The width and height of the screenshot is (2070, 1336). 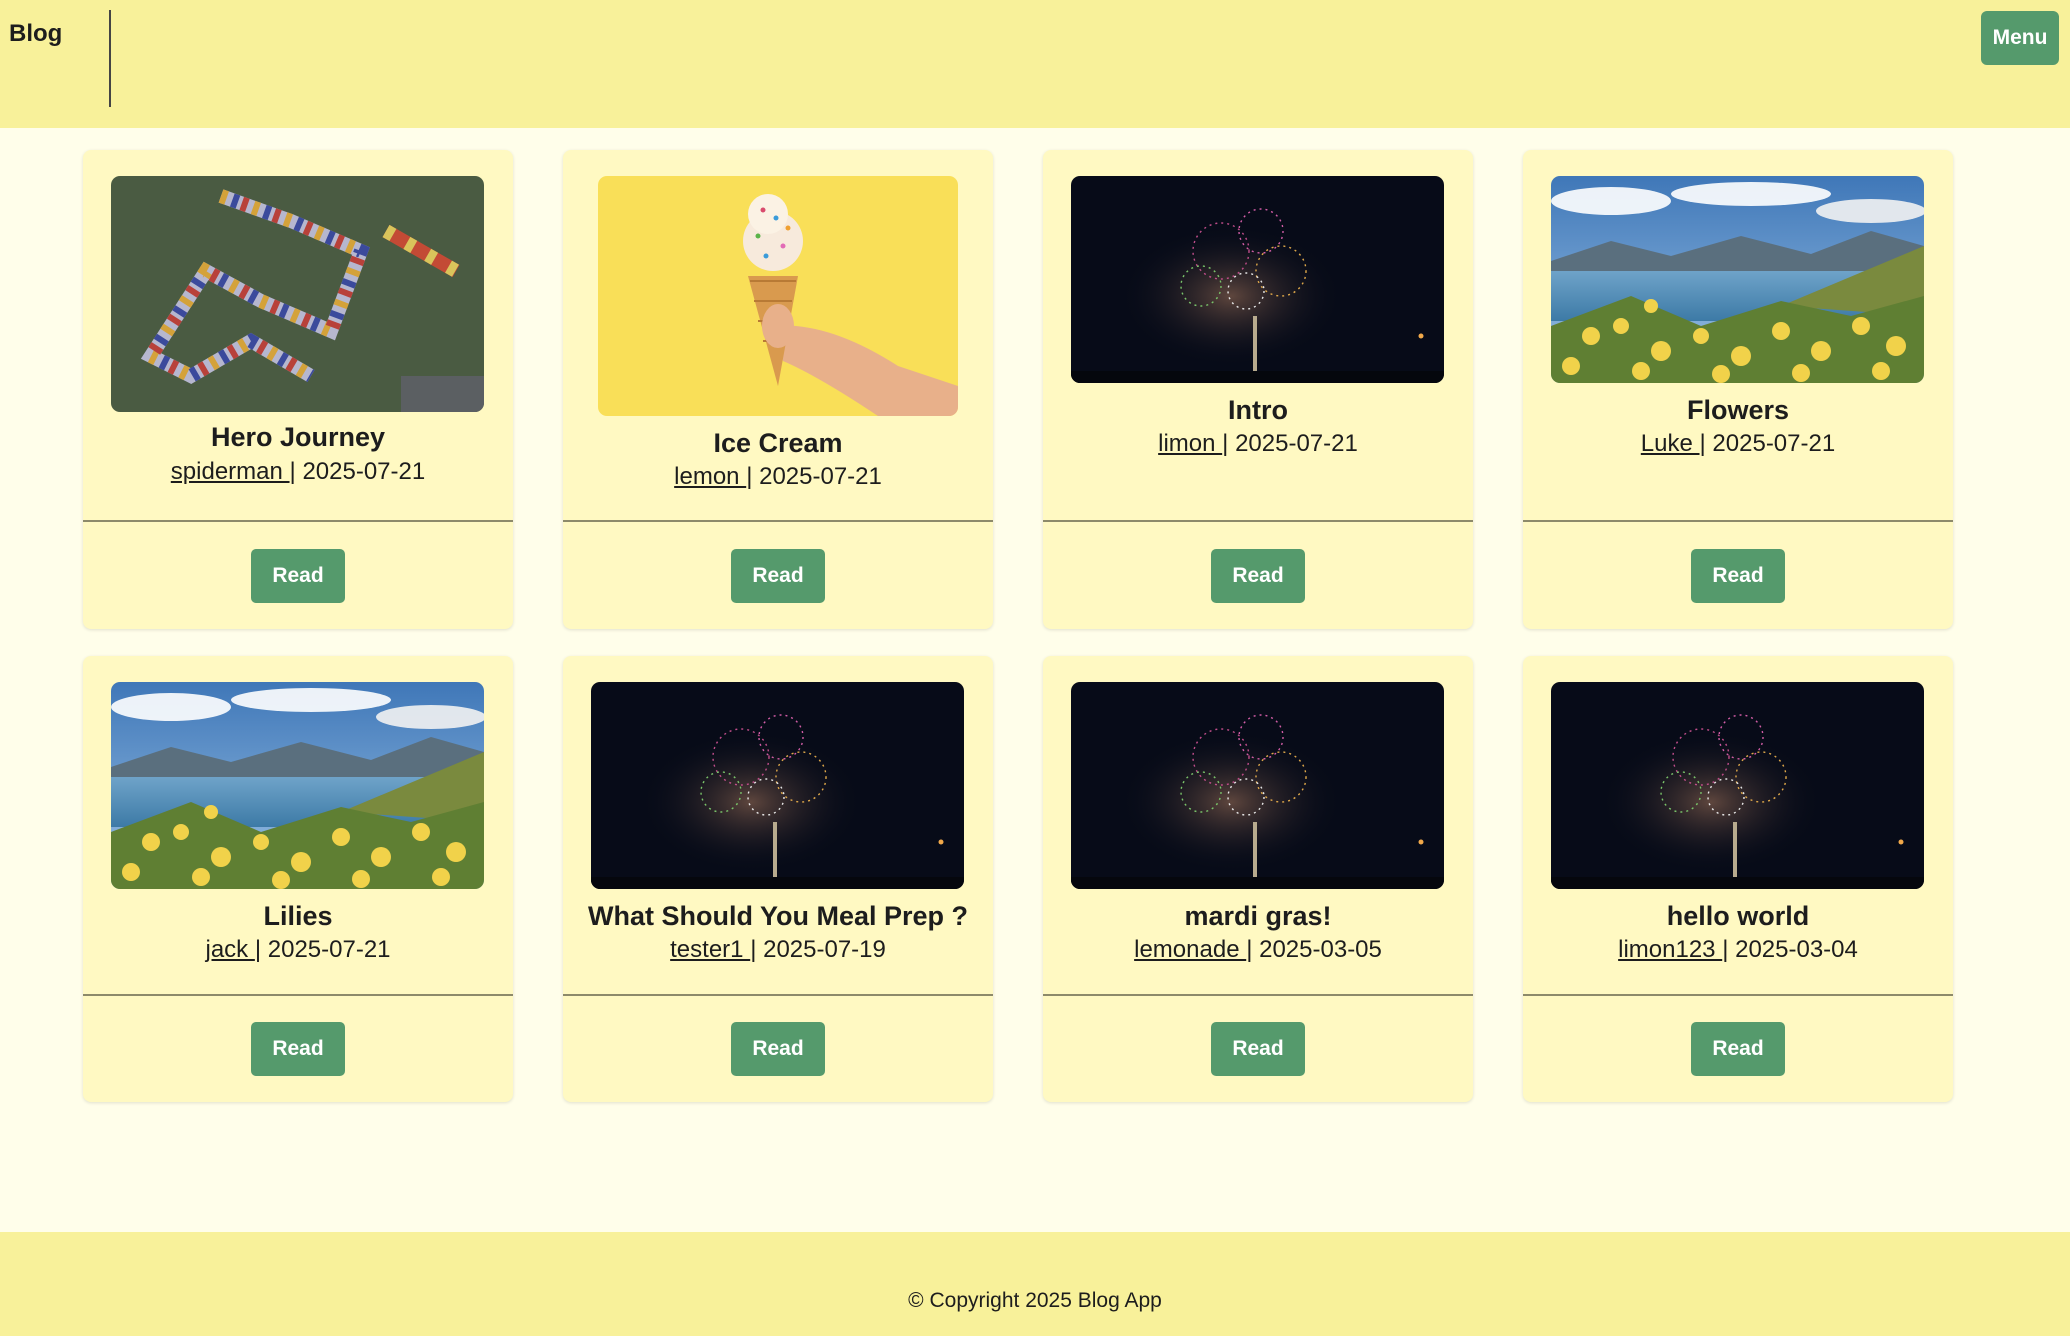 What do you see at coordinates (778, 443) in the screenshot?
I see `post-title: Ice Cream` at bounding box center [778, 443].